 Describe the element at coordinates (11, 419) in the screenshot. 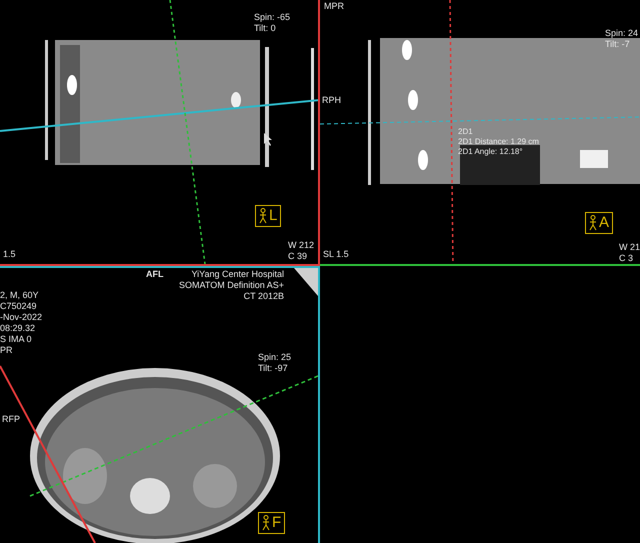

I see `overlay-text: RFP` at that location.